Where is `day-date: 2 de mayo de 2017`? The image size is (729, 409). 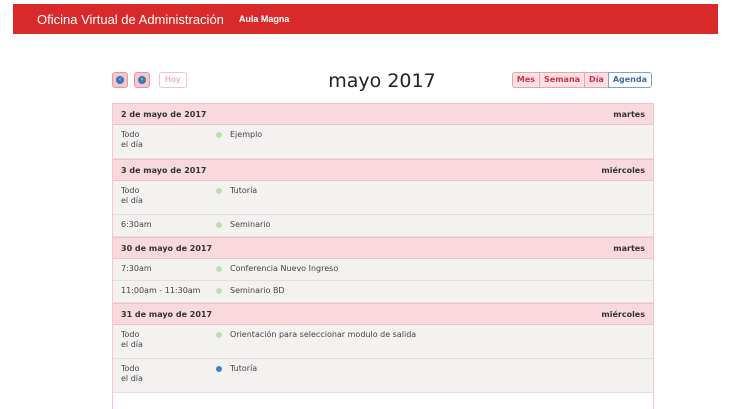 day-date: 2 de mayo de 2017 is located at coordinates (164, 114).